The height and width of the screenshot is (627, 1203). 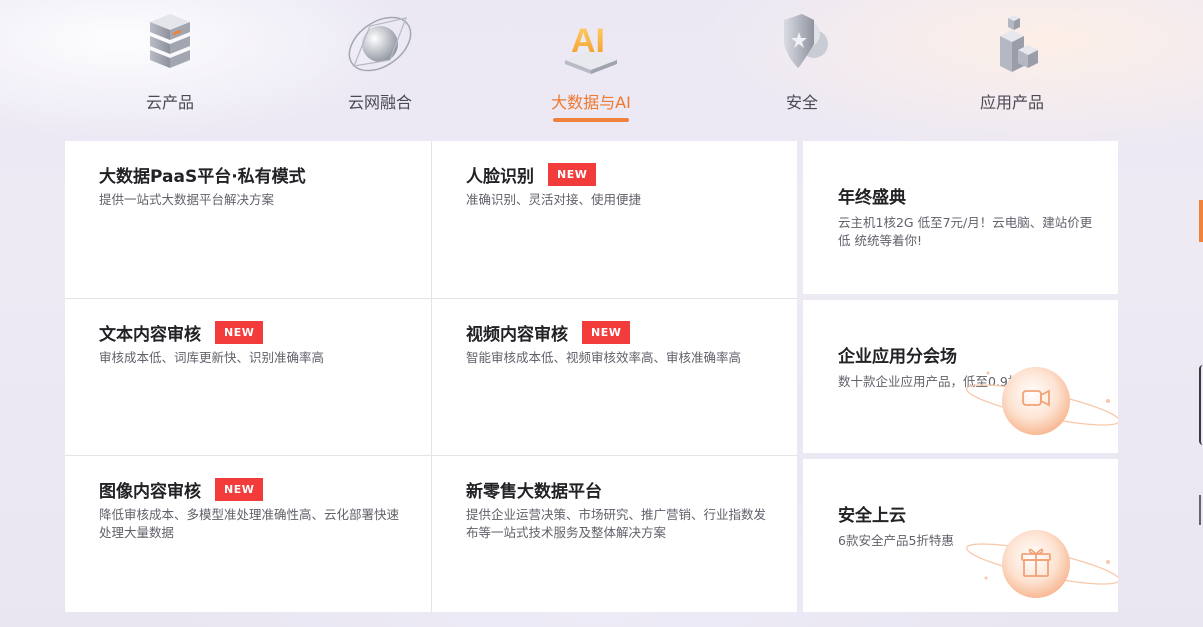 I want to click on tab-label: 安全, so click(x=801, y=102).